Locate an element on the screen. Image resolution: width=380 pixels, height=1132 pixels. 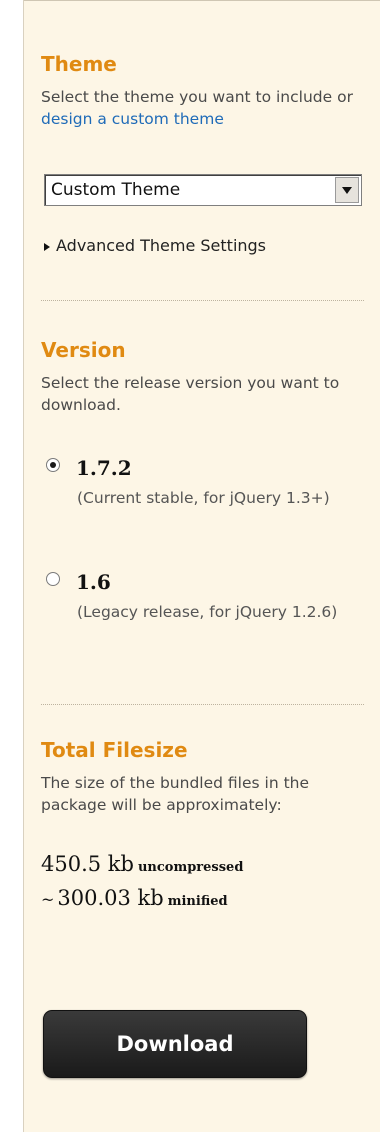
top-border is located at coordinates (202, 0).